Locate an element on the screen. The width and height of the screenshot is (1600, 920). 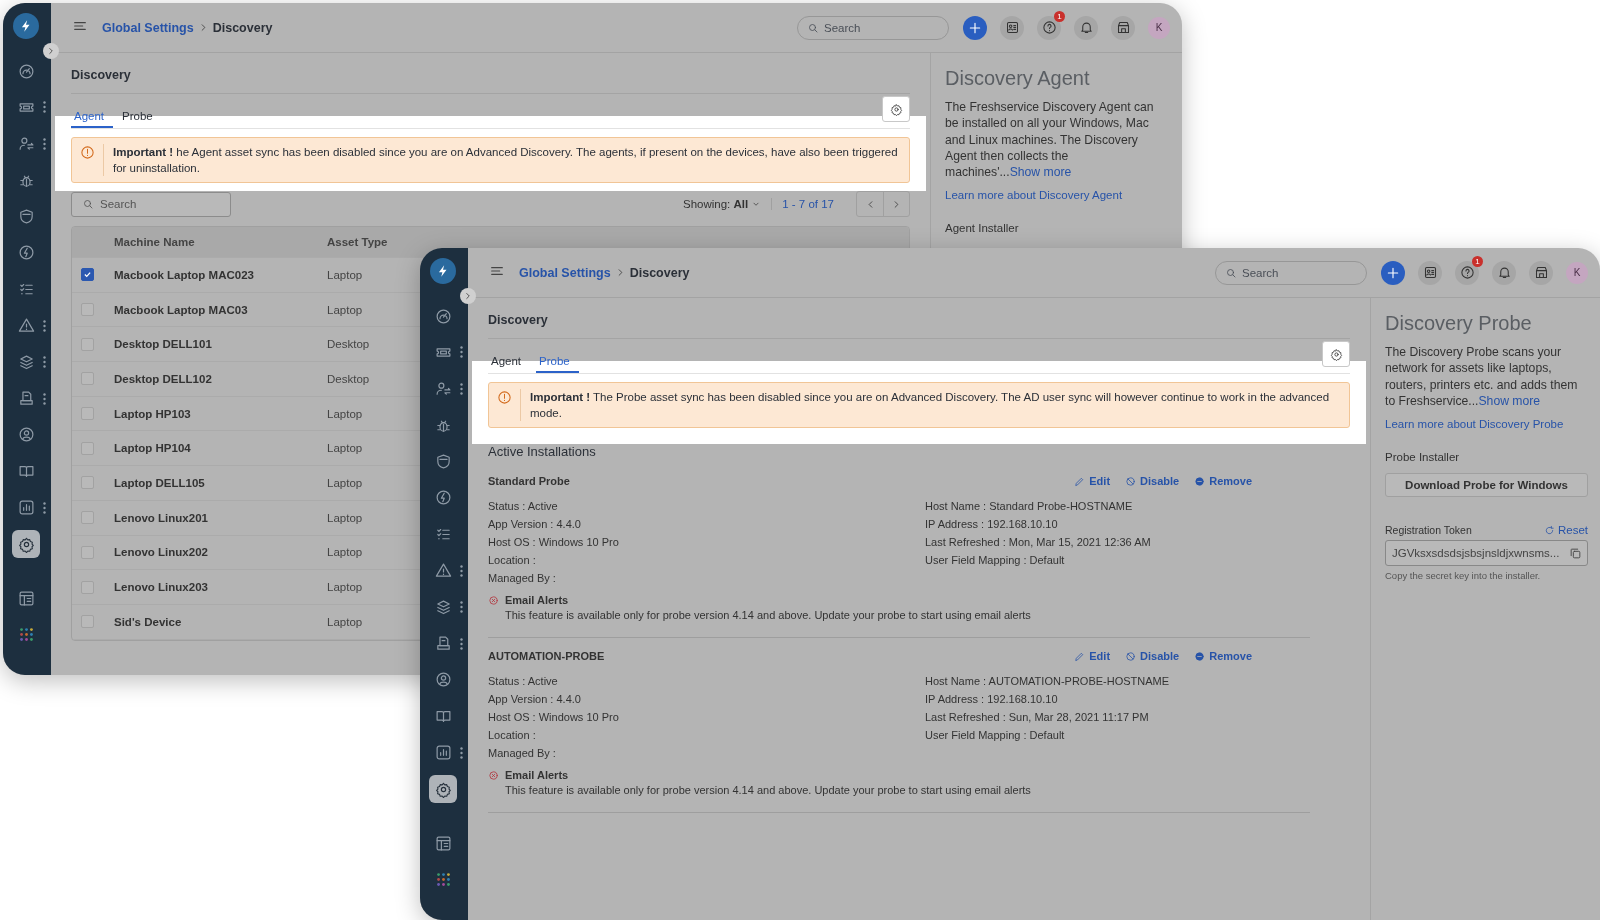
table-cell-text: Laptop HP104 is located at coordinates (153, 448).